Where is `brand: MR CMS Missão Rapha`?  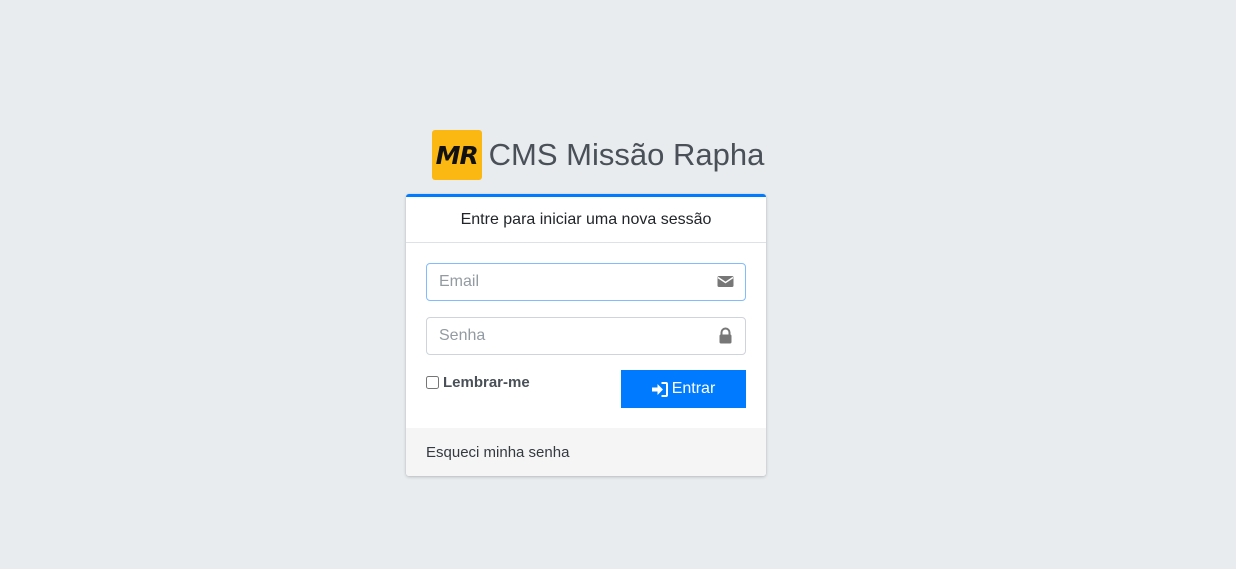 brand: MR CMS Missão Rapha is located at coordinates (586, 155).